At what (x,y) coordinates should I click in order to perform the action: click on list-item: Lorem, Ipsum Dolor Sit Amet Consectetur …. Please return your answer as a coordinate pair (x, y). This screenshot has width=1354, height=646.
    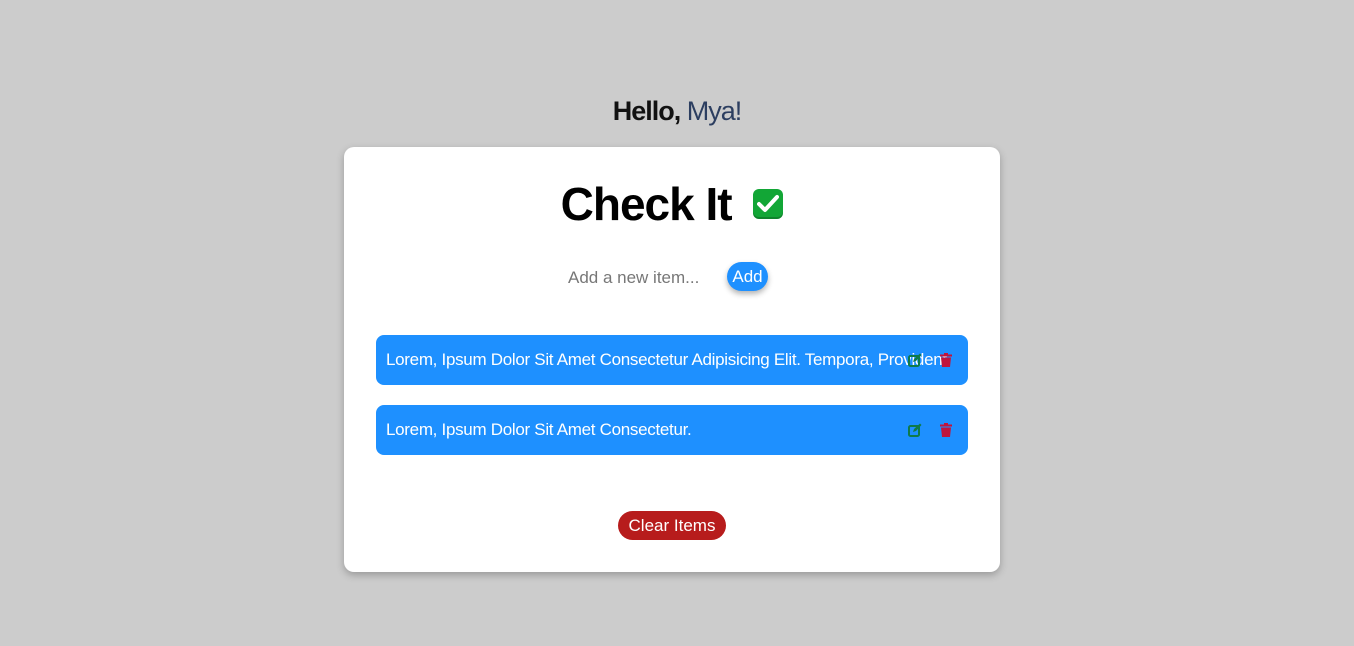
    Looking at the image, I should click on (672, 360).